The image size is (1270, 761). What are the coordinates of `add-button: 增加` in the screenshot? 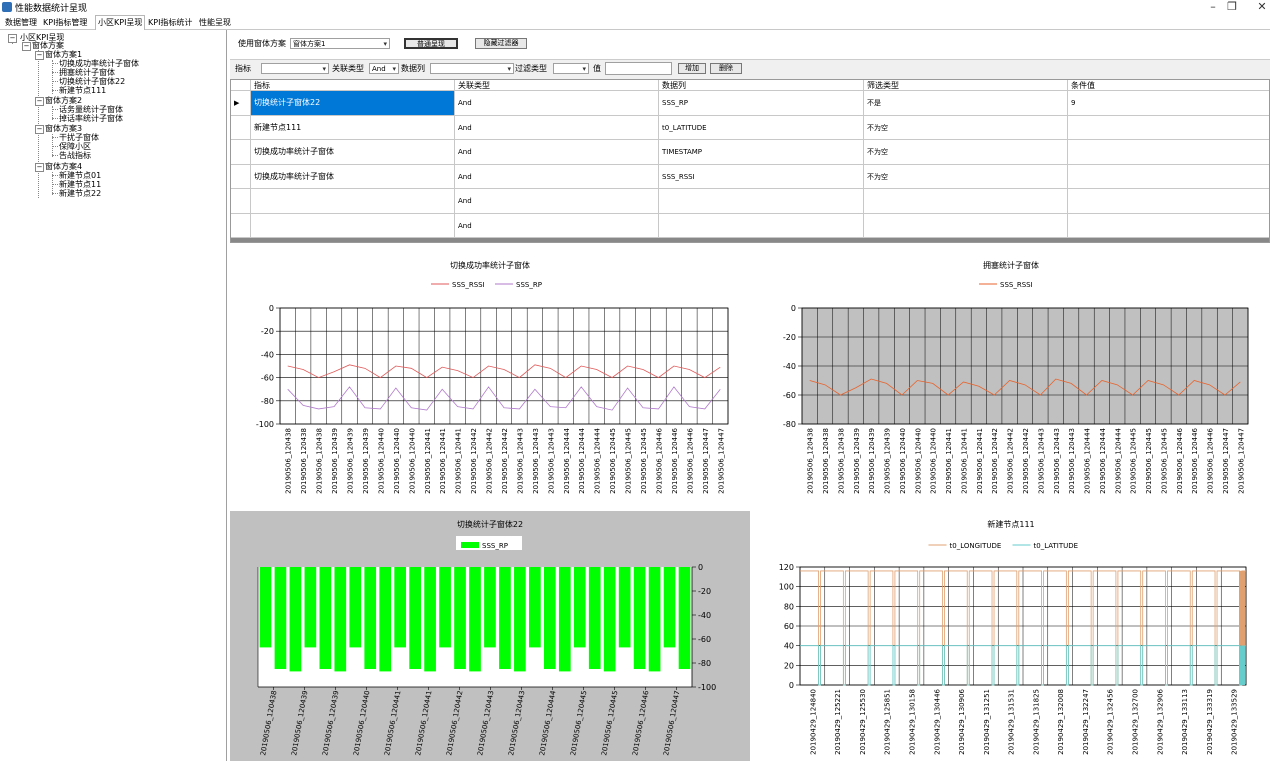 It's located at (692, 68).